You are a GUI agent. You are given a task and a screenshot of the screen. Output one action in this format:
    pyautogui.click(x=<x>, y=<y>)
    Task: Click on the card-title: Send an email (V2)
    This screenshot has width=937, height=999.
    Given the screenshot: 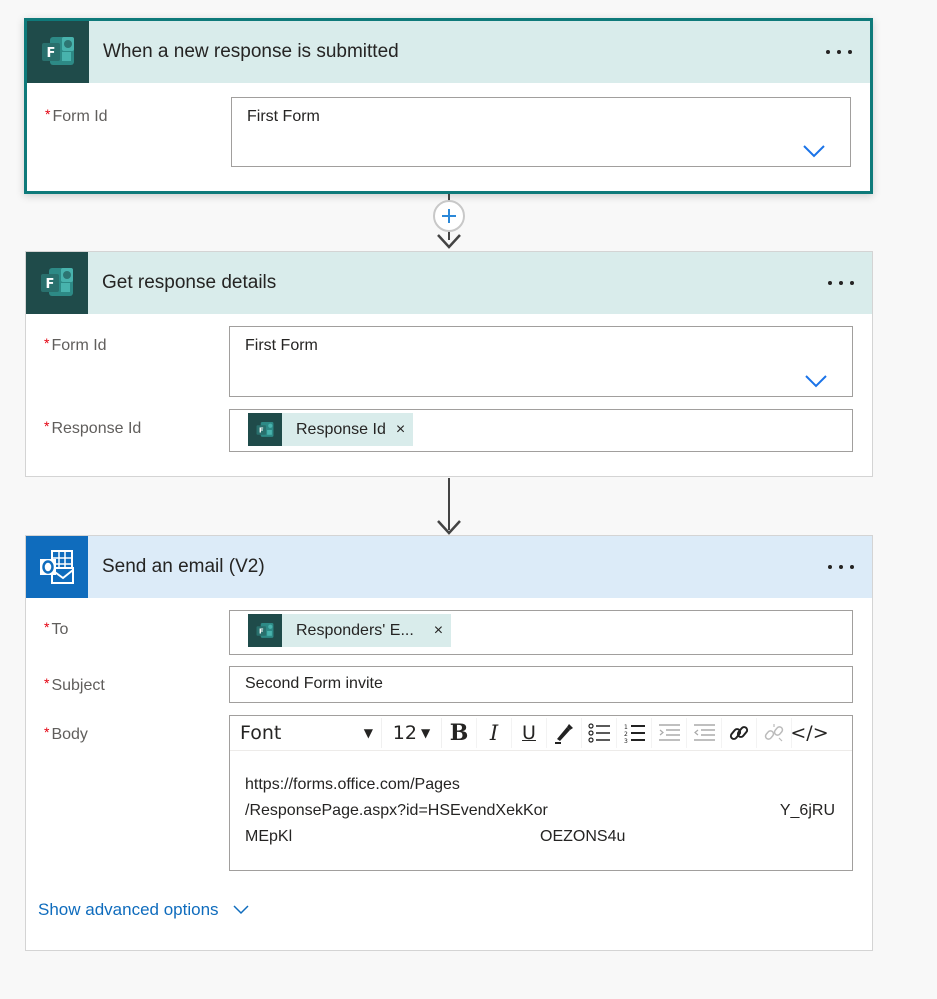 What is the action you would take?
    pyautogui.click(x=183, y=566)
    